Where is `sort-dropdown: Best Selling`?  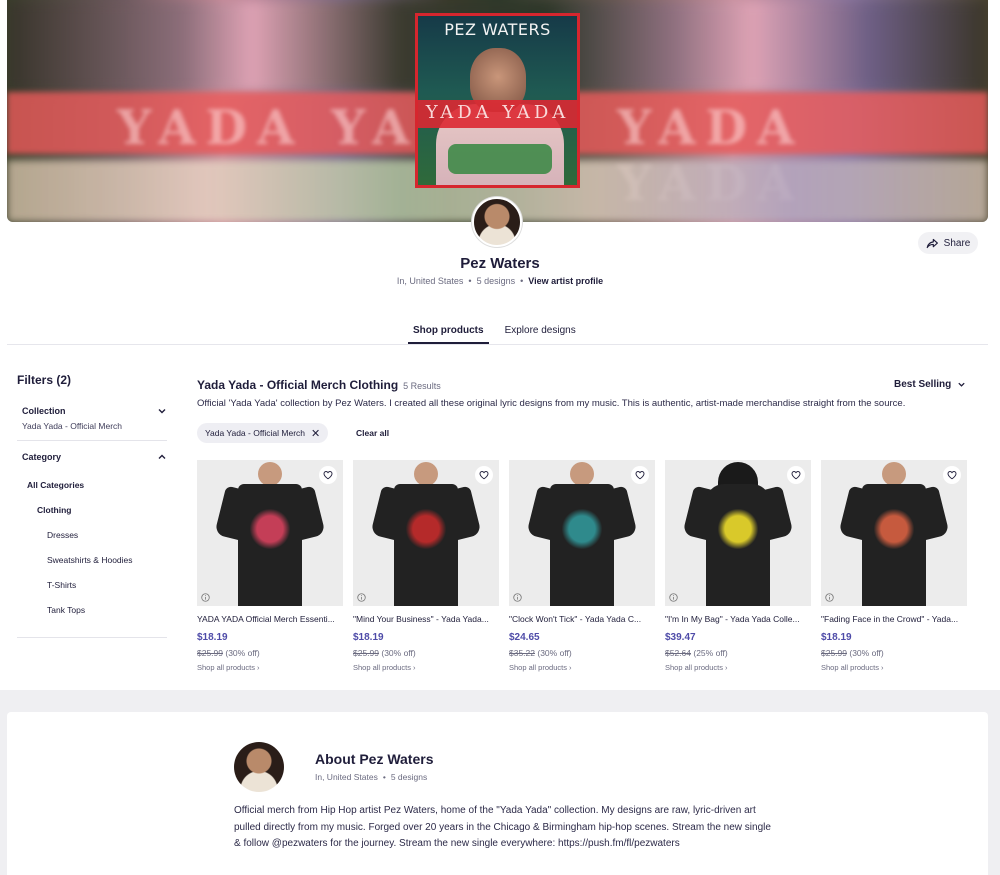 sort-dropdown: Best Selling is located at coordinates (930, 384).